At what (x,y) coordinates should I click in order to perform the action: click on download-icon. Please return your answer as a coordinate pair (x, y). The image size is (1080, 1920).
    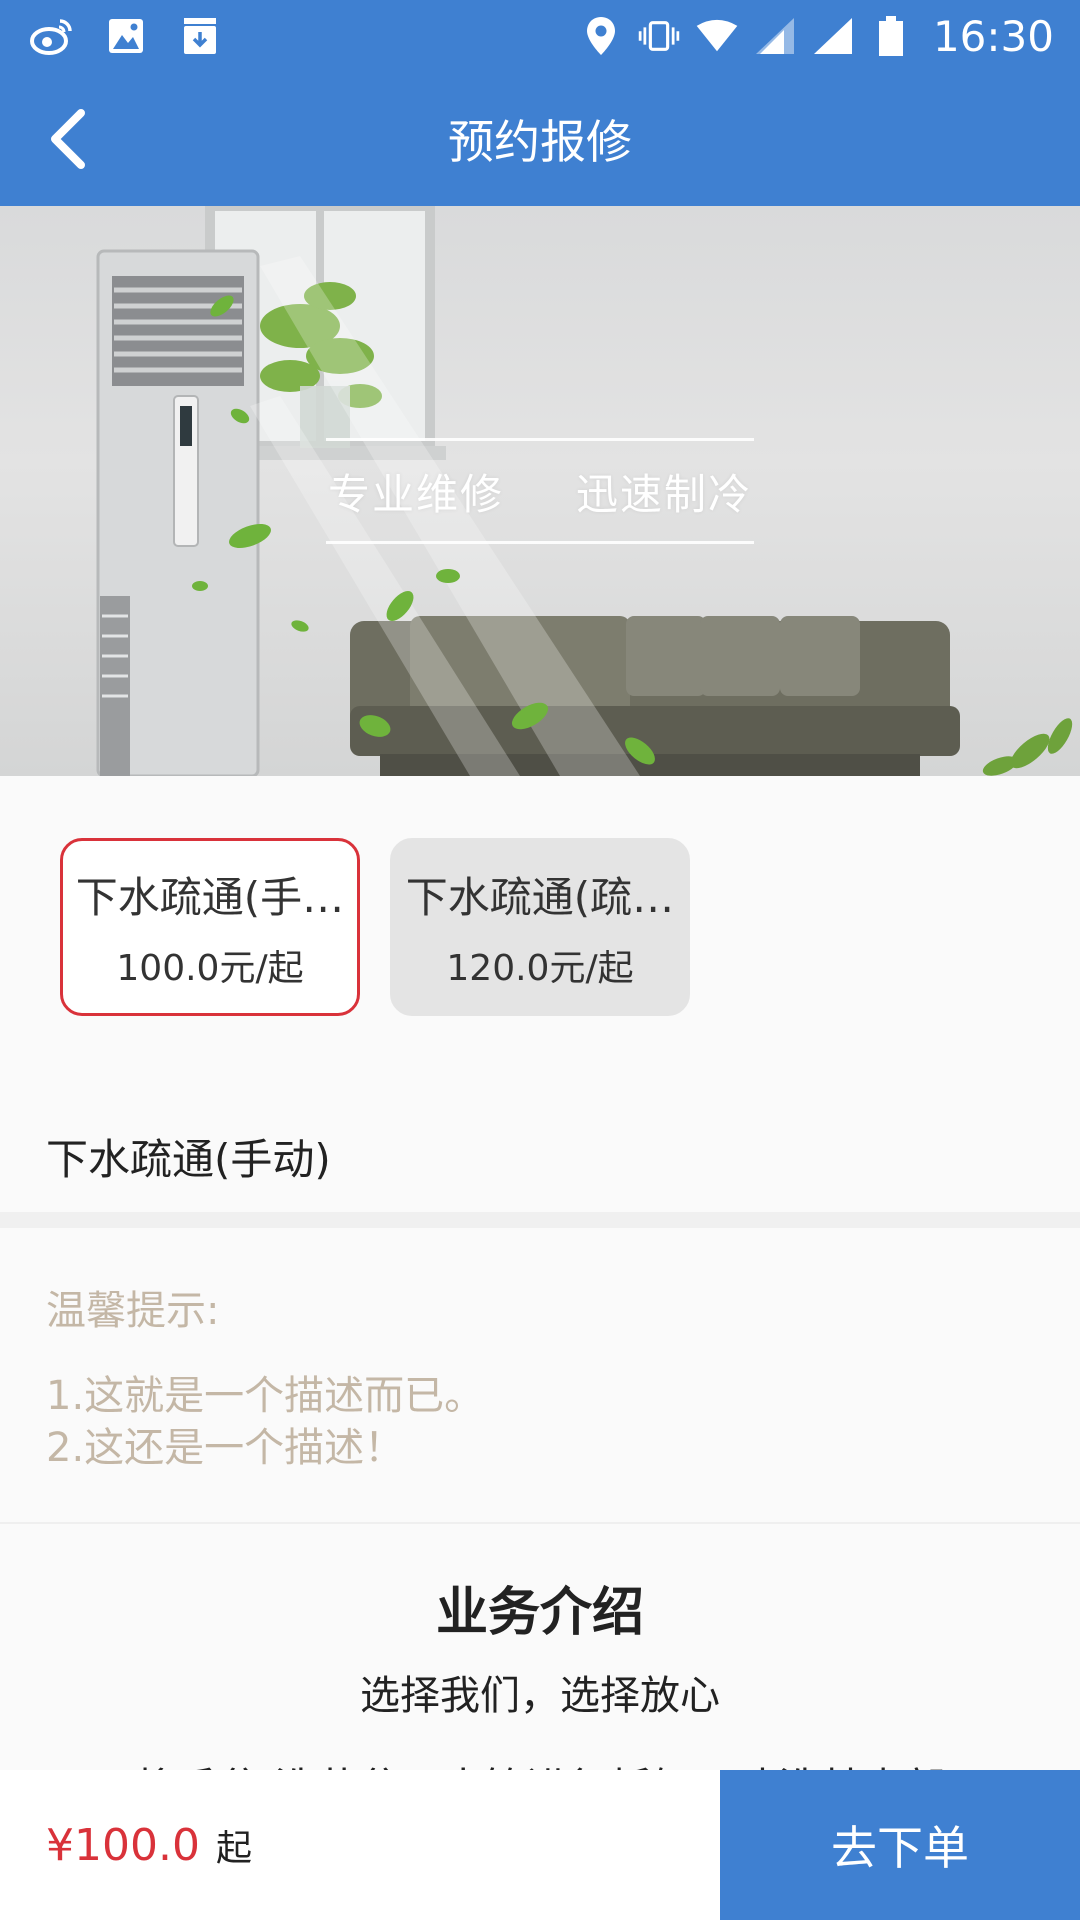
    Looking at the image, I should click on (200, 36).